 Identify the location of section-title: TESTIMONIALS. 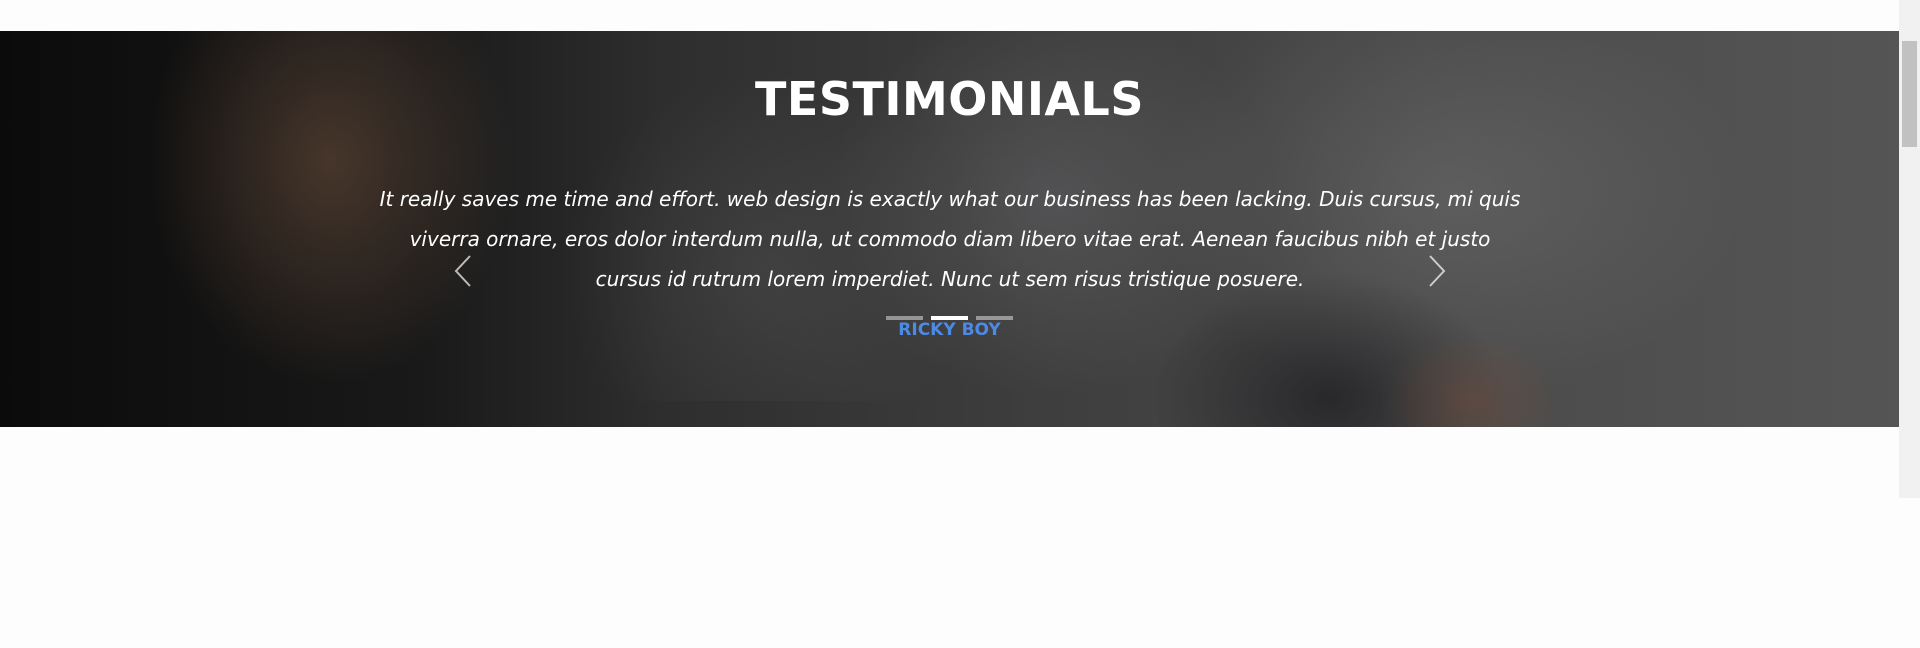
(949, 99).